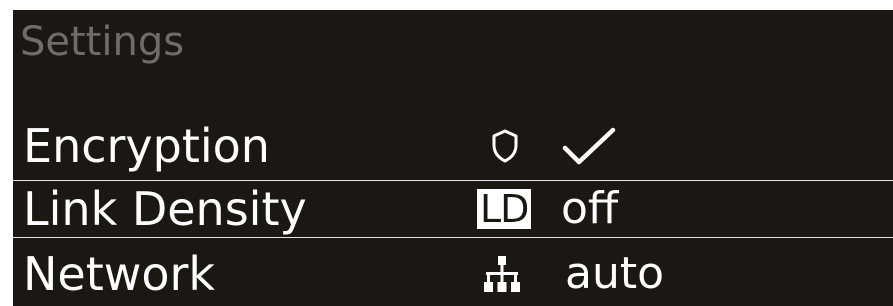 This screenshot has height=306, width=893. Describe the element at coordinates (589, 146) in the screenshot. I see `checkmark-icon` at that location.